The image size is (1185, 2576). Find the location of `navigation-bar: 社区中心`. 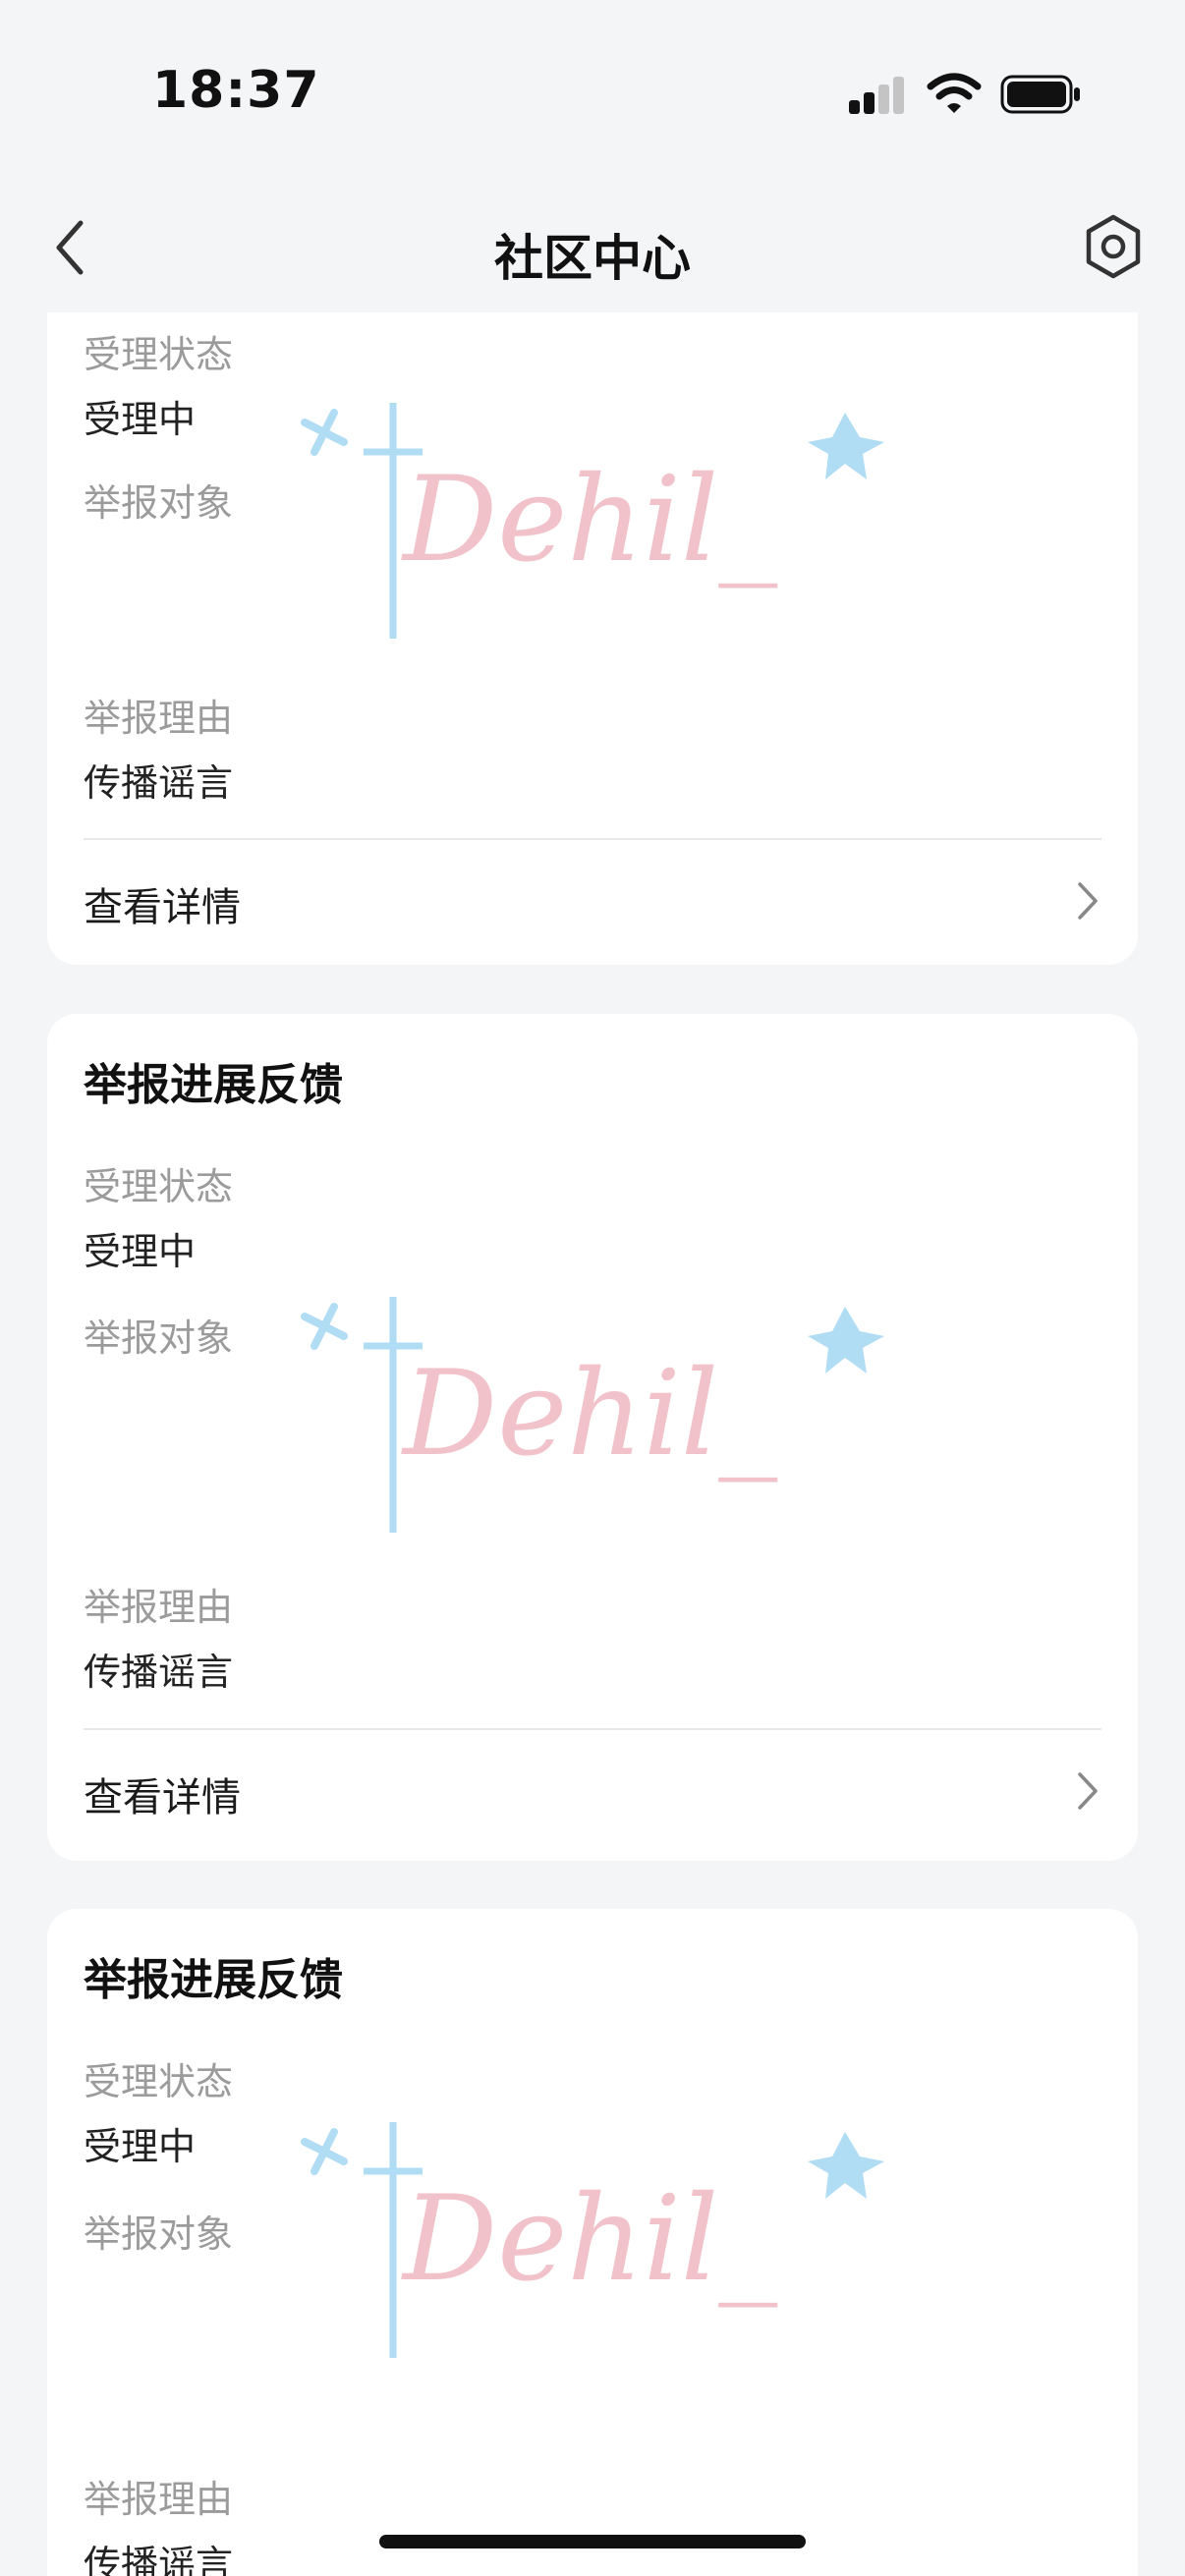

navigation-bar: 社区中心 is located at coordinates (592, 250).